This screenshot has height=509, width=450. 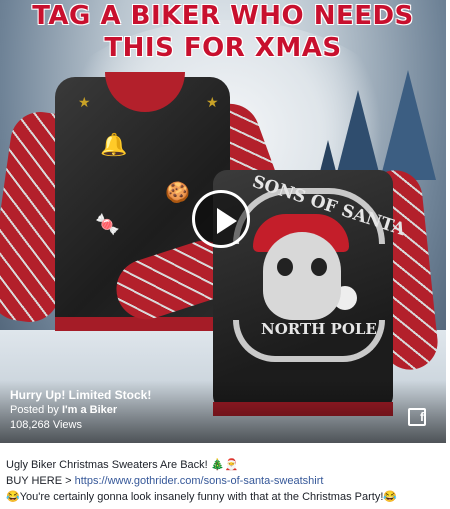 What do you see at coordinates (417, 417) in the screenshot?
I see `facebook-icon: f` at bounding box center [417, 417].